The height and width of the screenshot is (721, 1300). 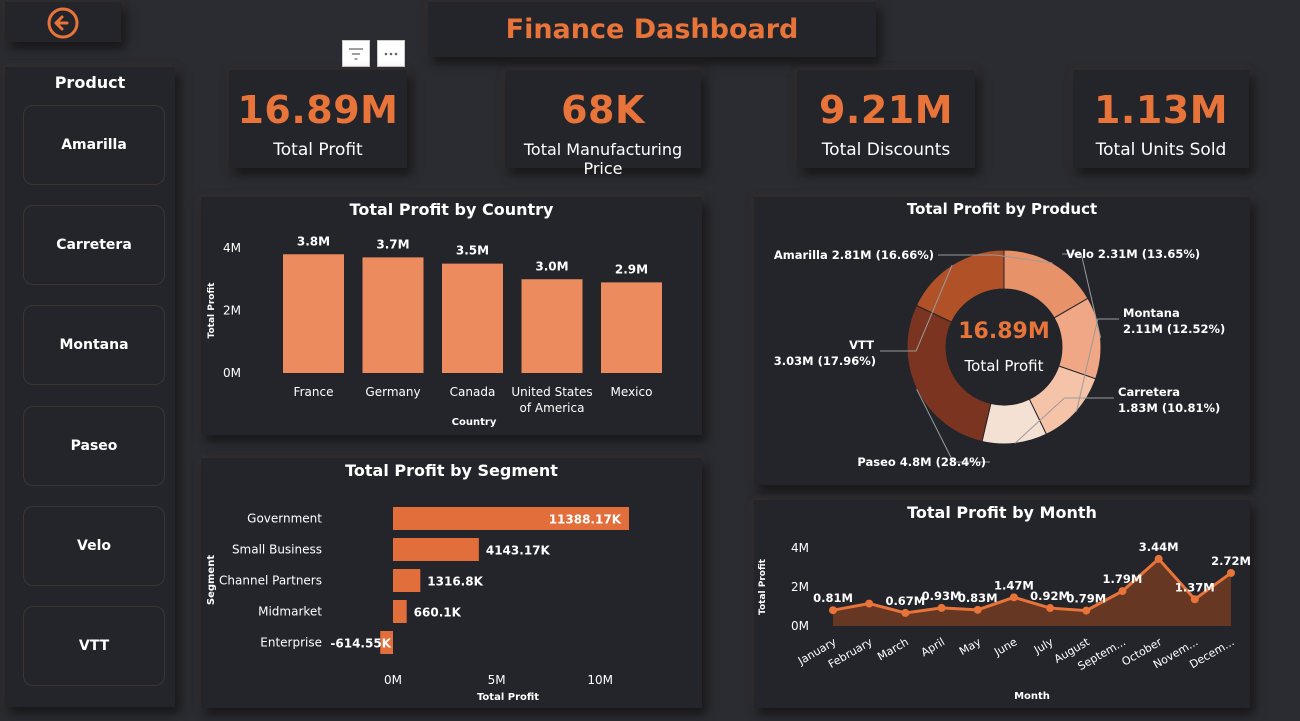 I want to click on slicer-item-montana: Montana, so click(x=94, y=345).